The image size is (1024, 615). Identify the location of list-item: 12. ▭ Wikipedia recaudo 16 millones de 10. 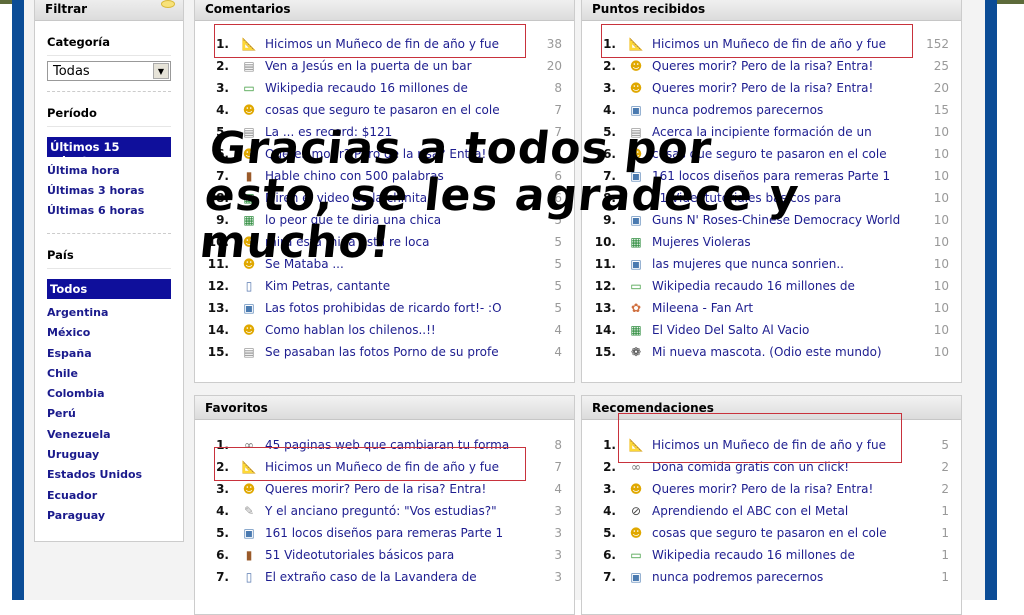
(771, 286).